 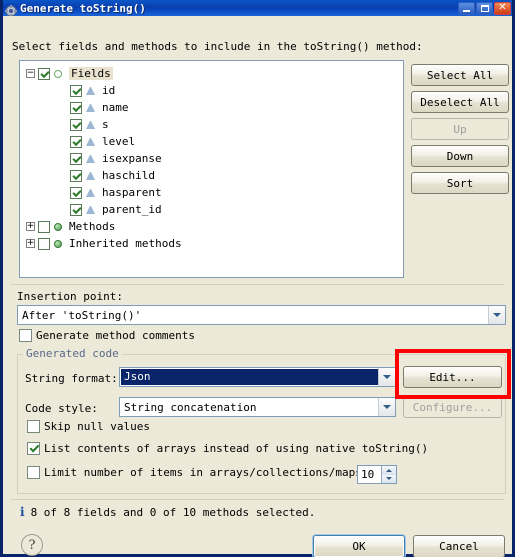 I want to click on tree-item: name, so click(x=214, y=107).